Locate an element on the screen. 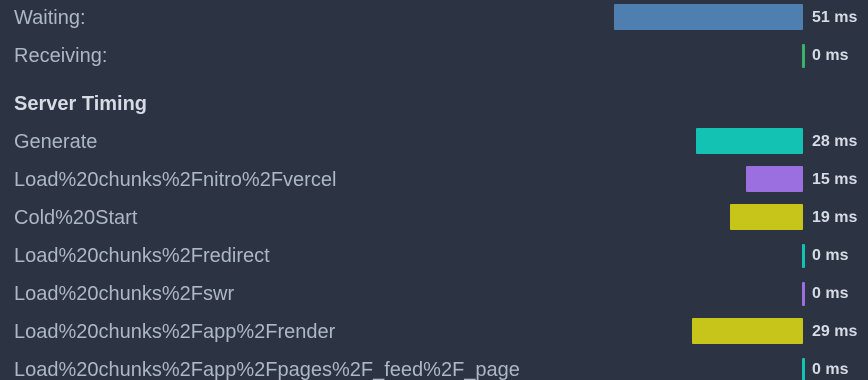  server-timing-row: Cold%20Start 19 ms is located at coordinates (434, 218).